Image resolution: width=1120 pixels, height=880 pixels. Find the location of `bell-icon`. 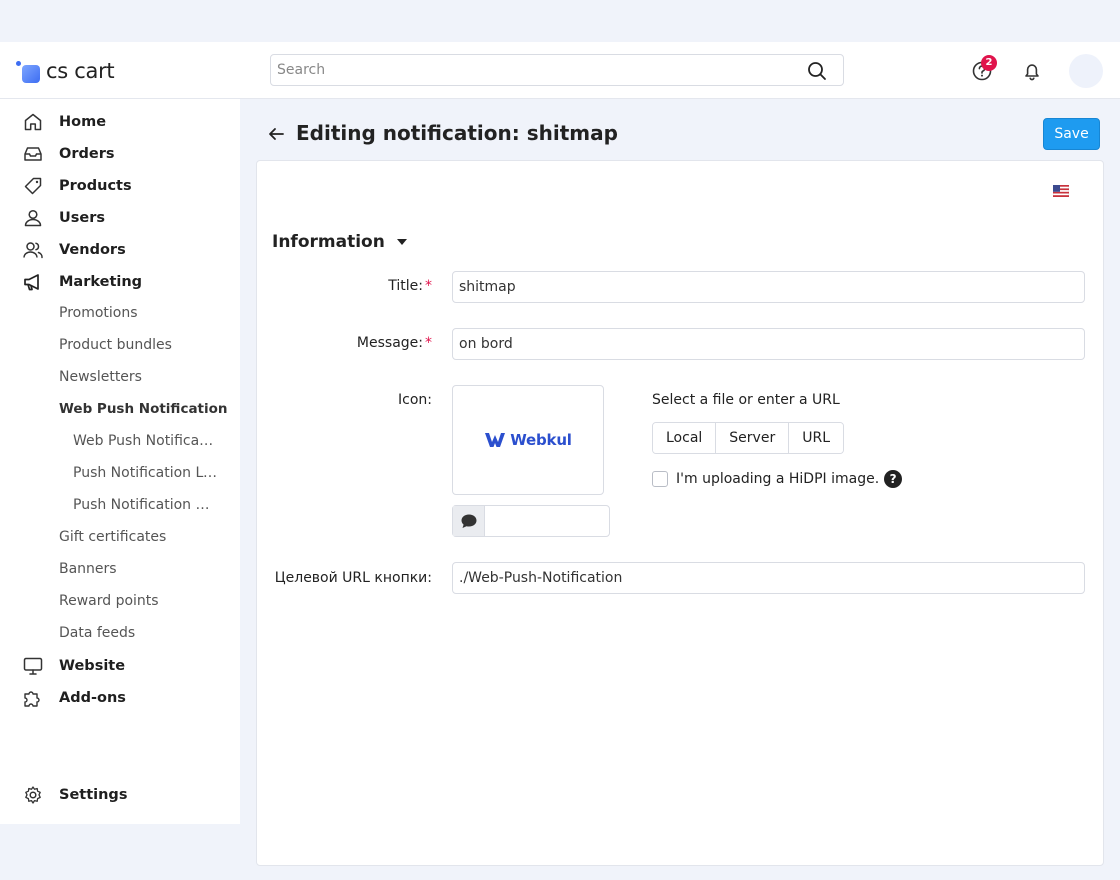

bell-icon is located at coordinates (1032, 71).